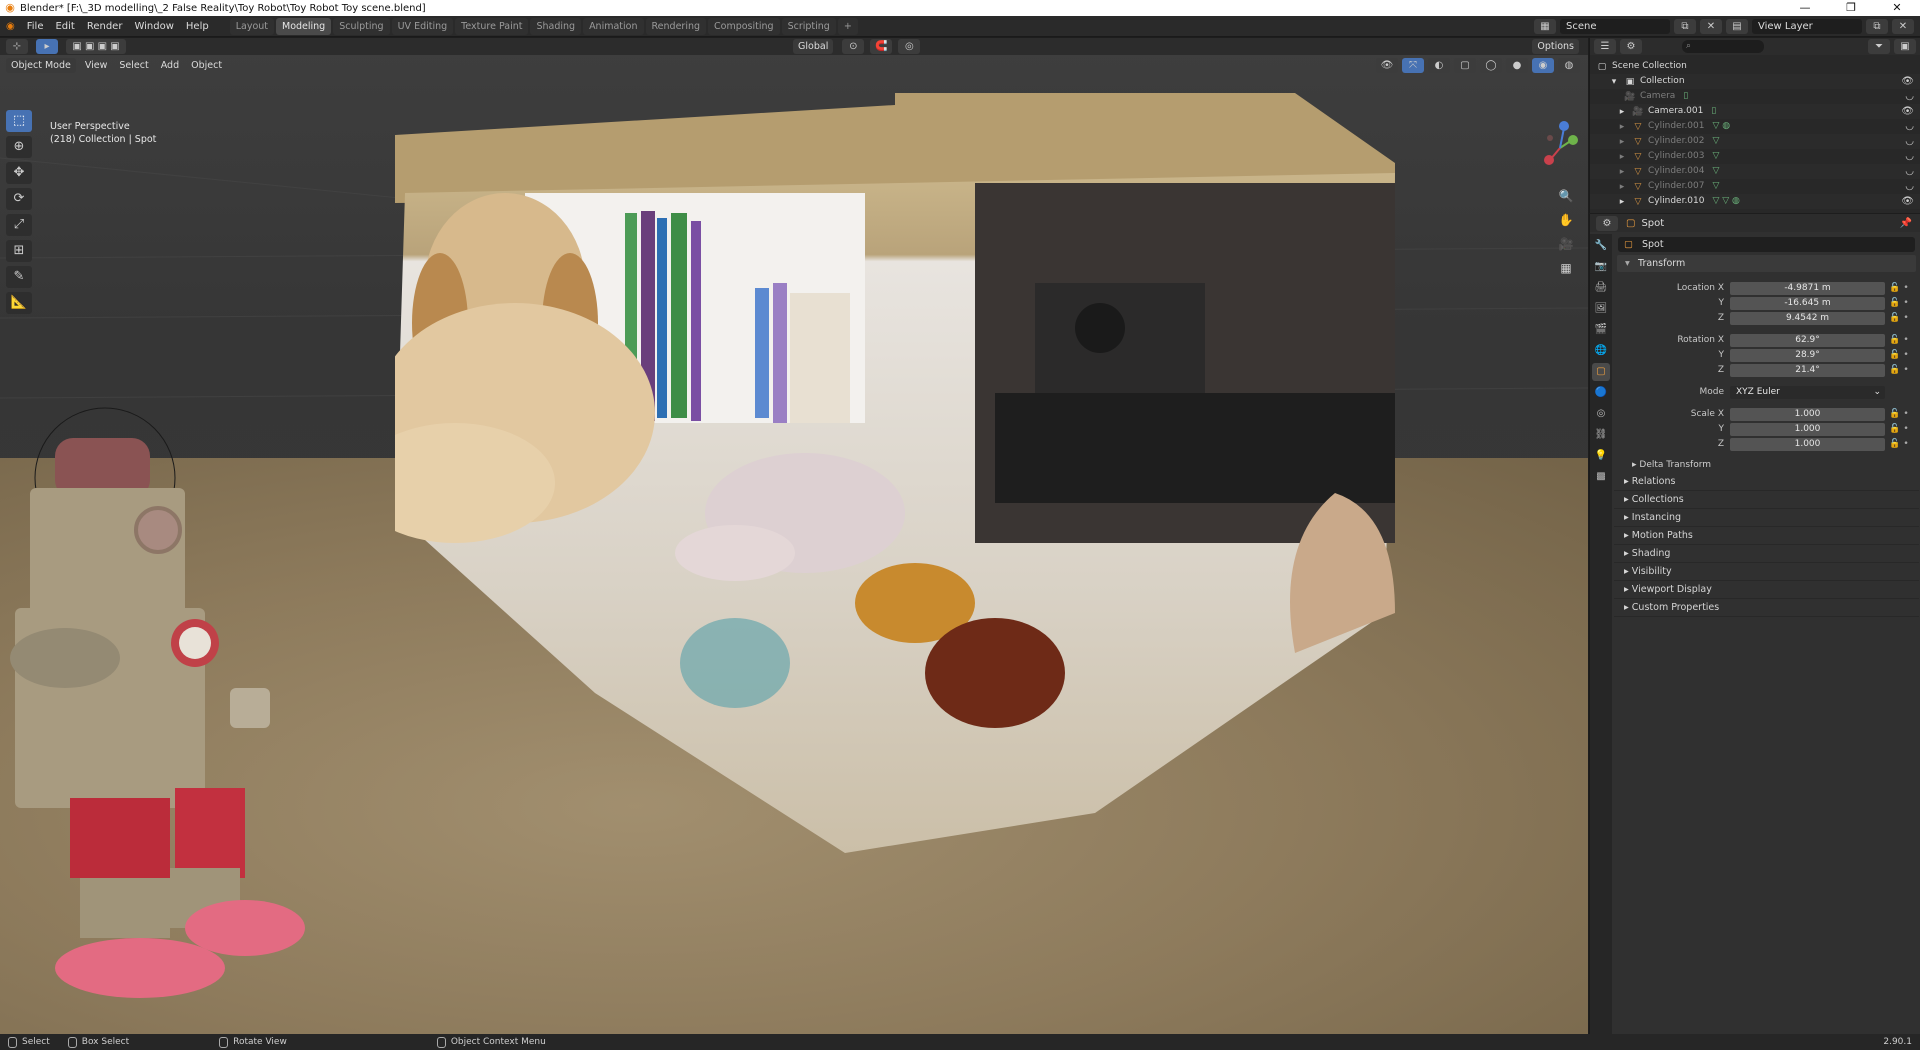  I want to click on scale-x-field: 1.000, so click(1807, 414).